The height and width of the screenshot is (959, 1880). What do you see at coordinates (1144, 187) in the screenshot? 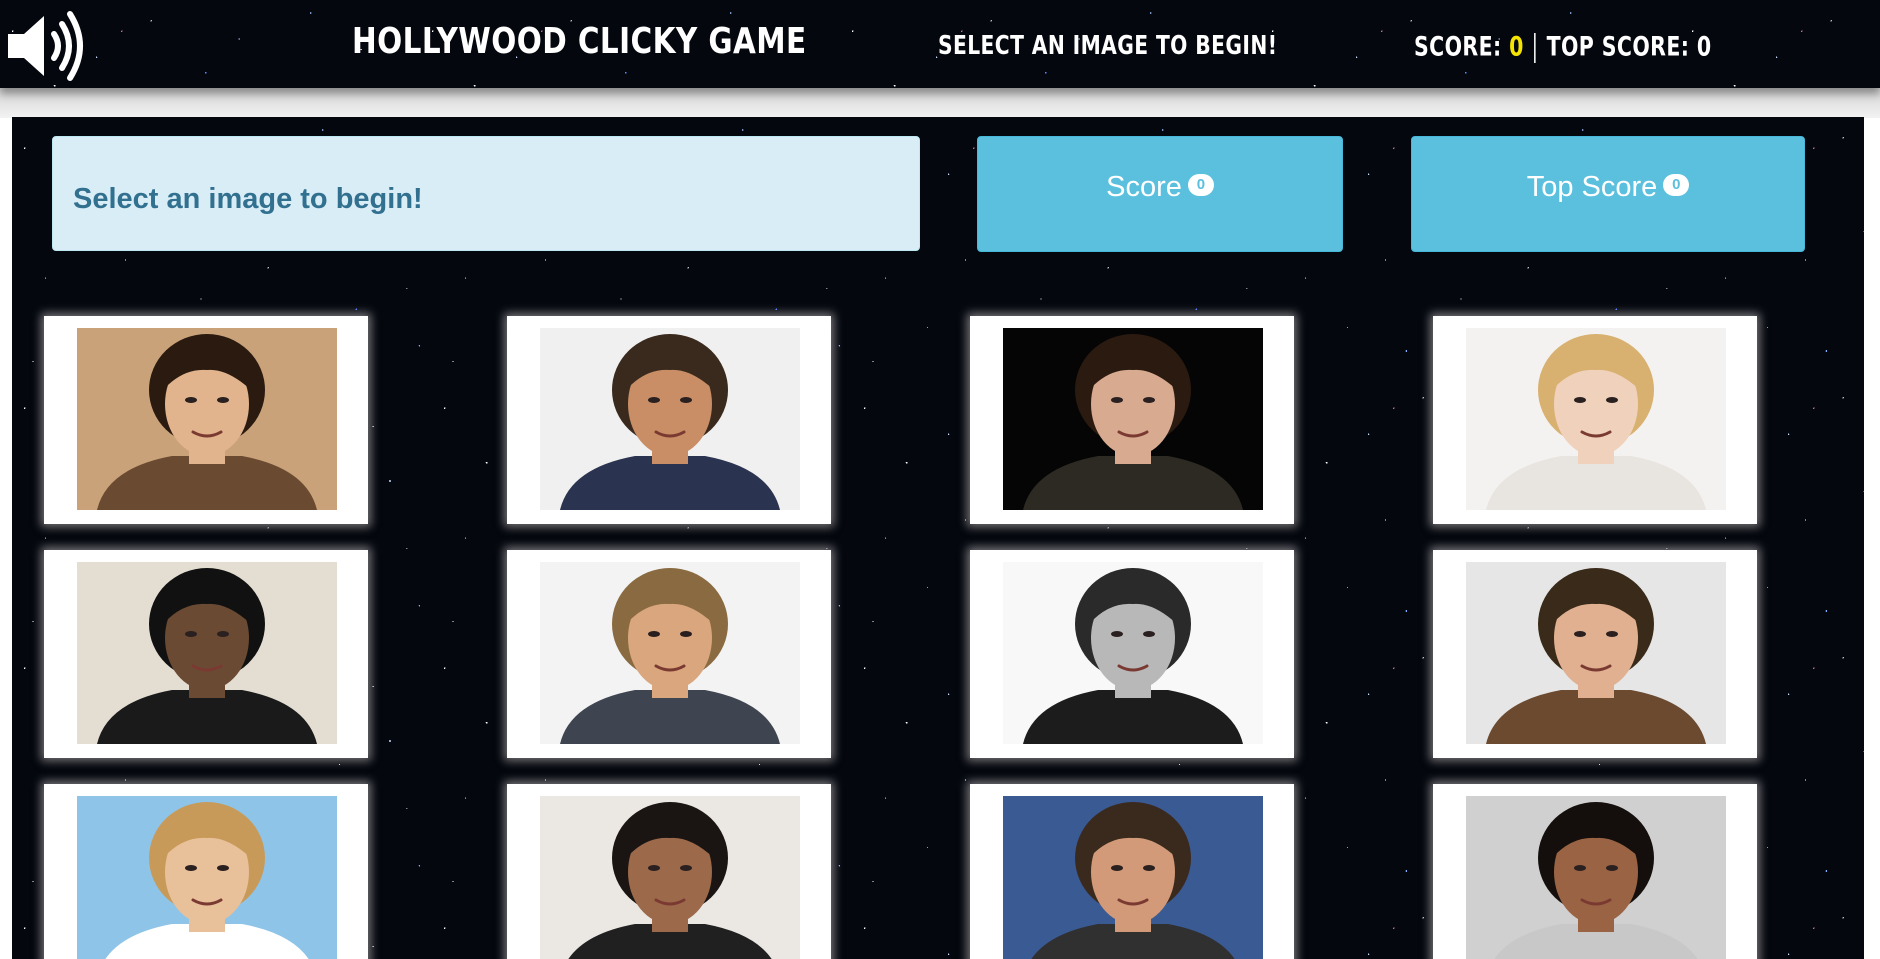
I see `score-button-label: Score` at bounding box center [1144, 187].